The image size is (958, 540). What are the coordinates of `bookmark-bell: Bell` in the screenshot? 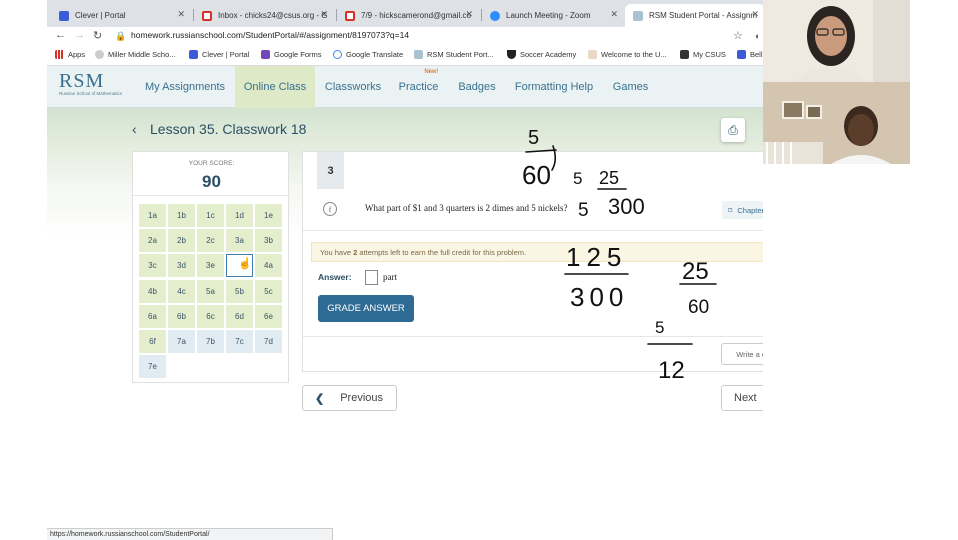 It's located at (750, 54).